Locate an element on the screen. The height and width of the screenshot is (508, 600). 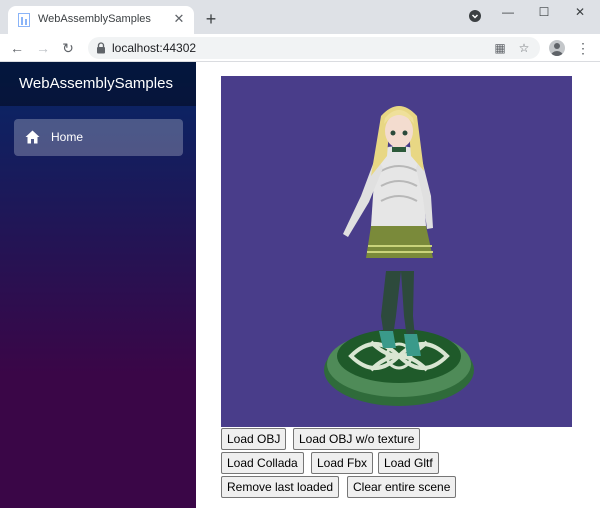
browser-tab: WebAssemblySamples ✕ is located at coordinates (101, 20).